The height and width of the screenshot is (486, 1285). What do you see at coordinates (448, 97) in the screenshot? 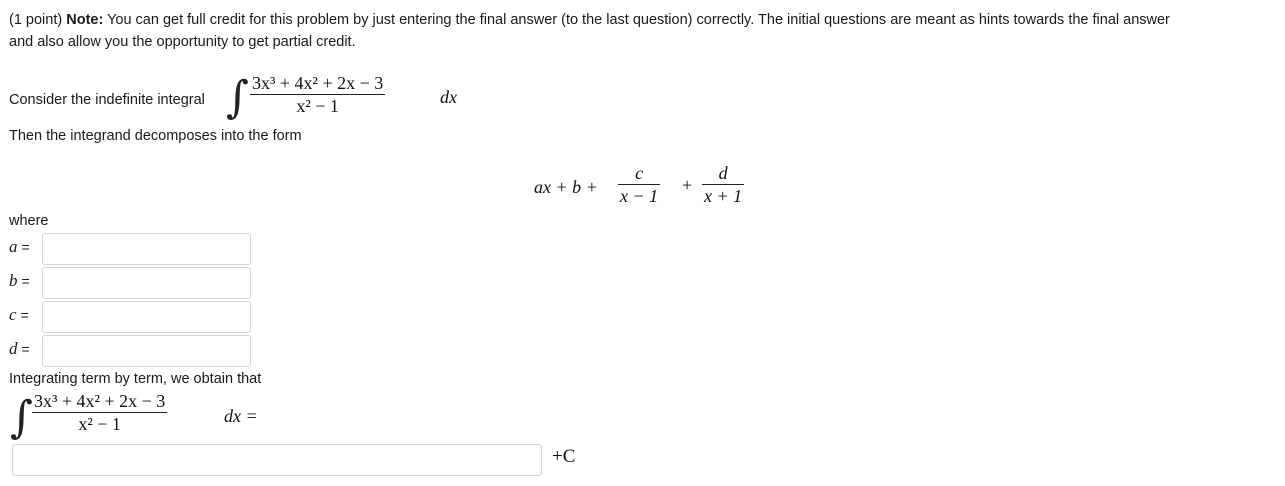
I see `dx-label: dx` at bounding box center [448, 97].